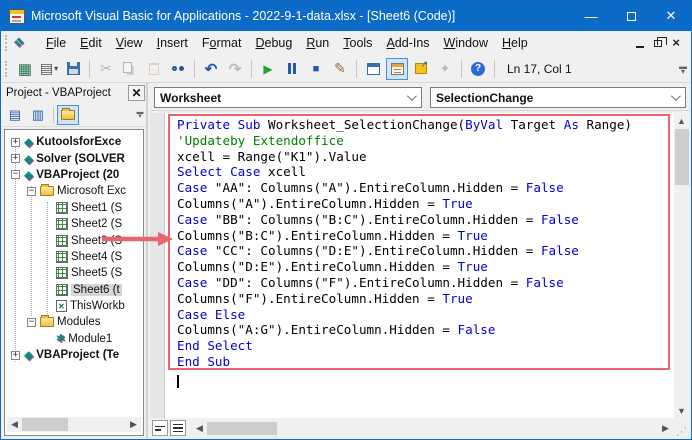 The width and height of the screenshot is (692, 440). What do you see at coordinates (91, 43) in the screenshot?
I see `menu-edit: Edit` at bounding box center [91, 43].